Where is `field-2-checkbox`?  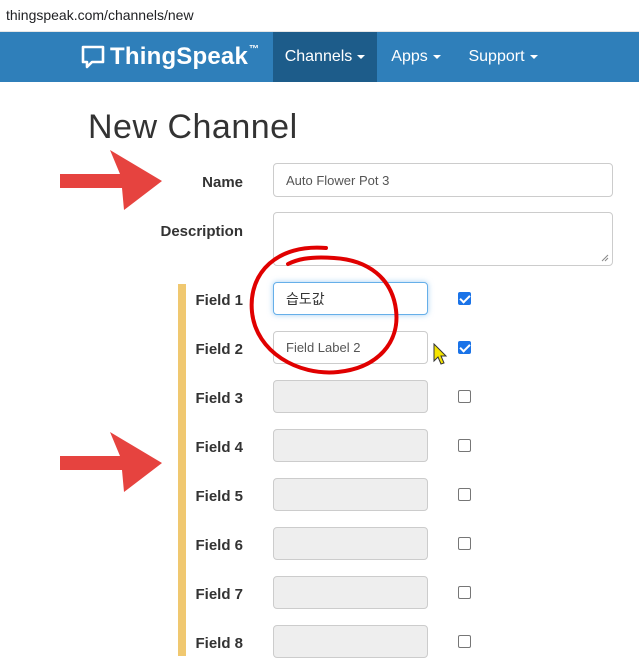
field-2-checkbox is located at coordinates (464, 347).